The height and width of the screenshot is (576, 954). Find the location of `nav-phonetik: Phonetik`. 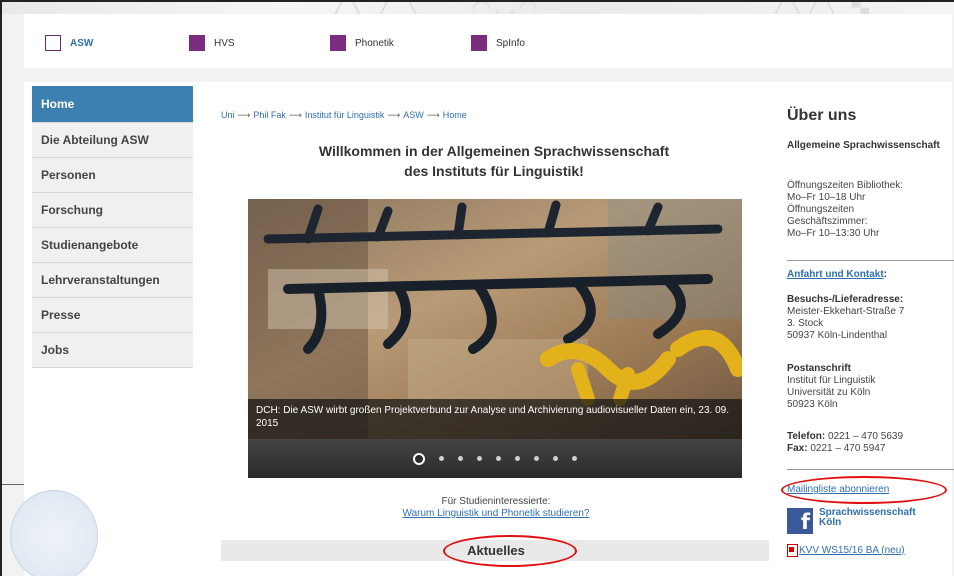

nav-phonetik: Phonetik is located at coordinates (362, 43).